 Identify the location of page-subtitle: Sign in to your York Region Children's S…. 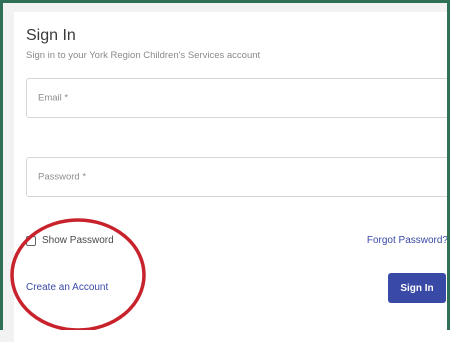
(143, 55).